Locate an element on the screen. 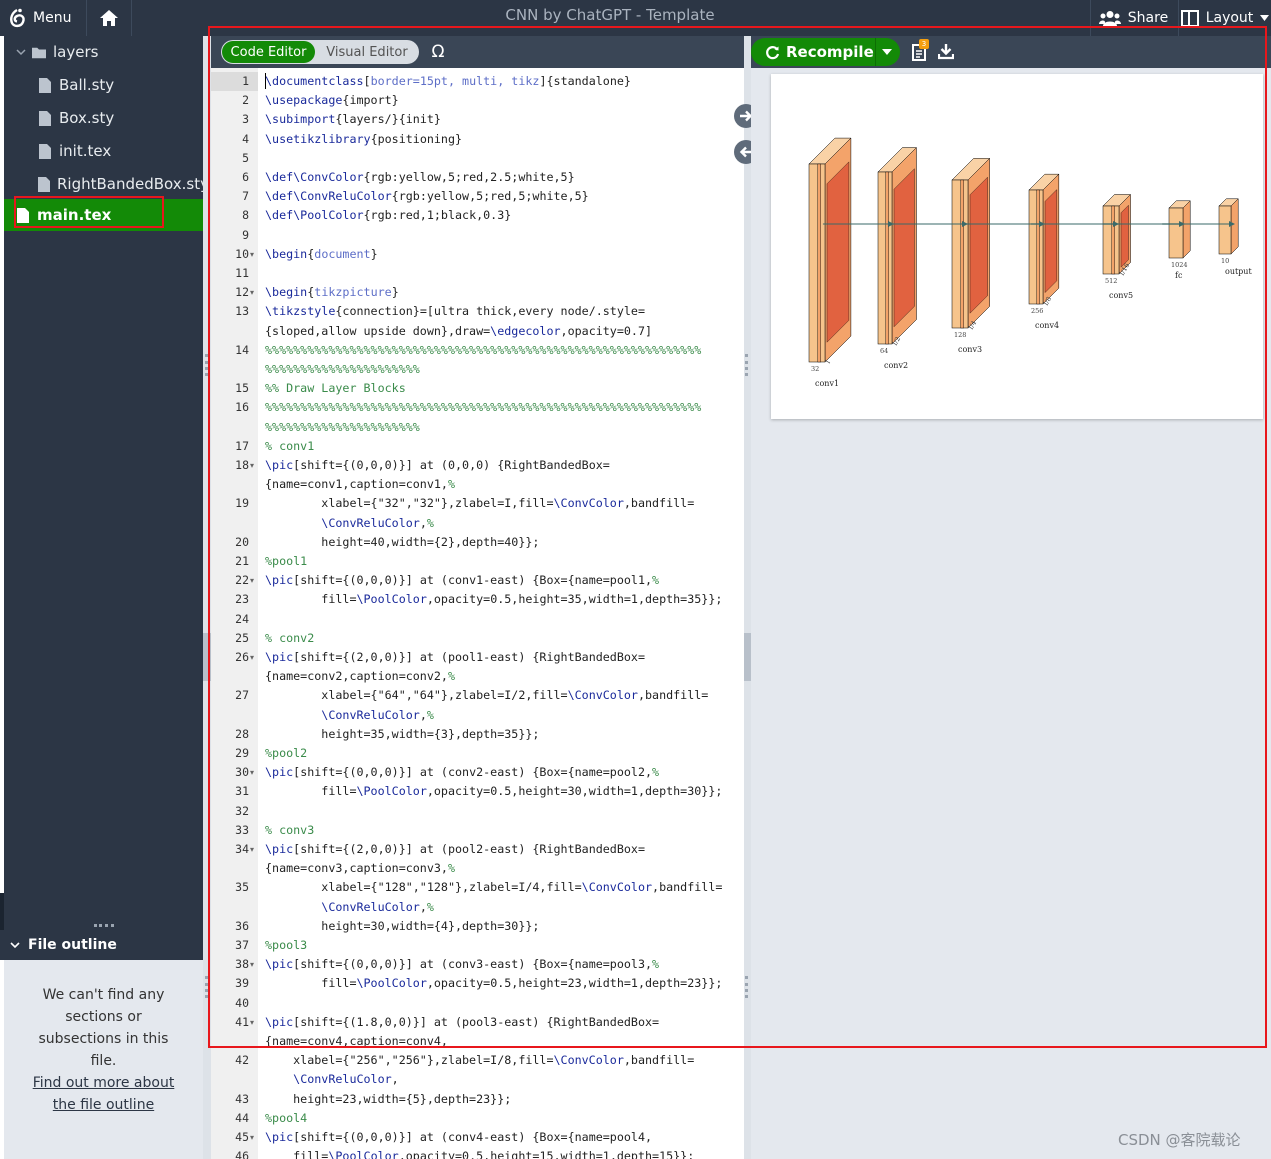 The image size is (1271, 1159). line-number: 18 is located at coordinates (242, 465).